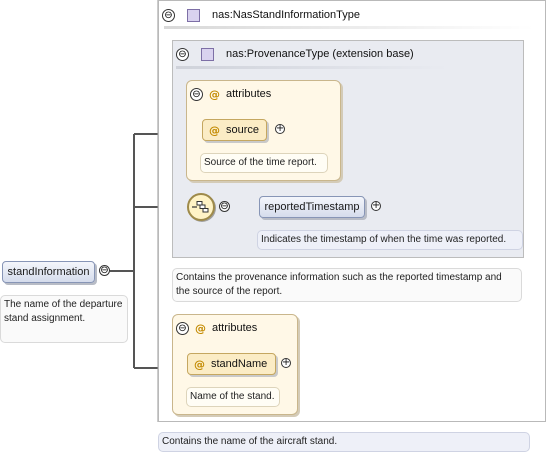 The width and height of the screenshot is (548, 456). I want to click on provenance-type-header: ⊖ nas:ProvenanceType (extension base), so click(346, 54).